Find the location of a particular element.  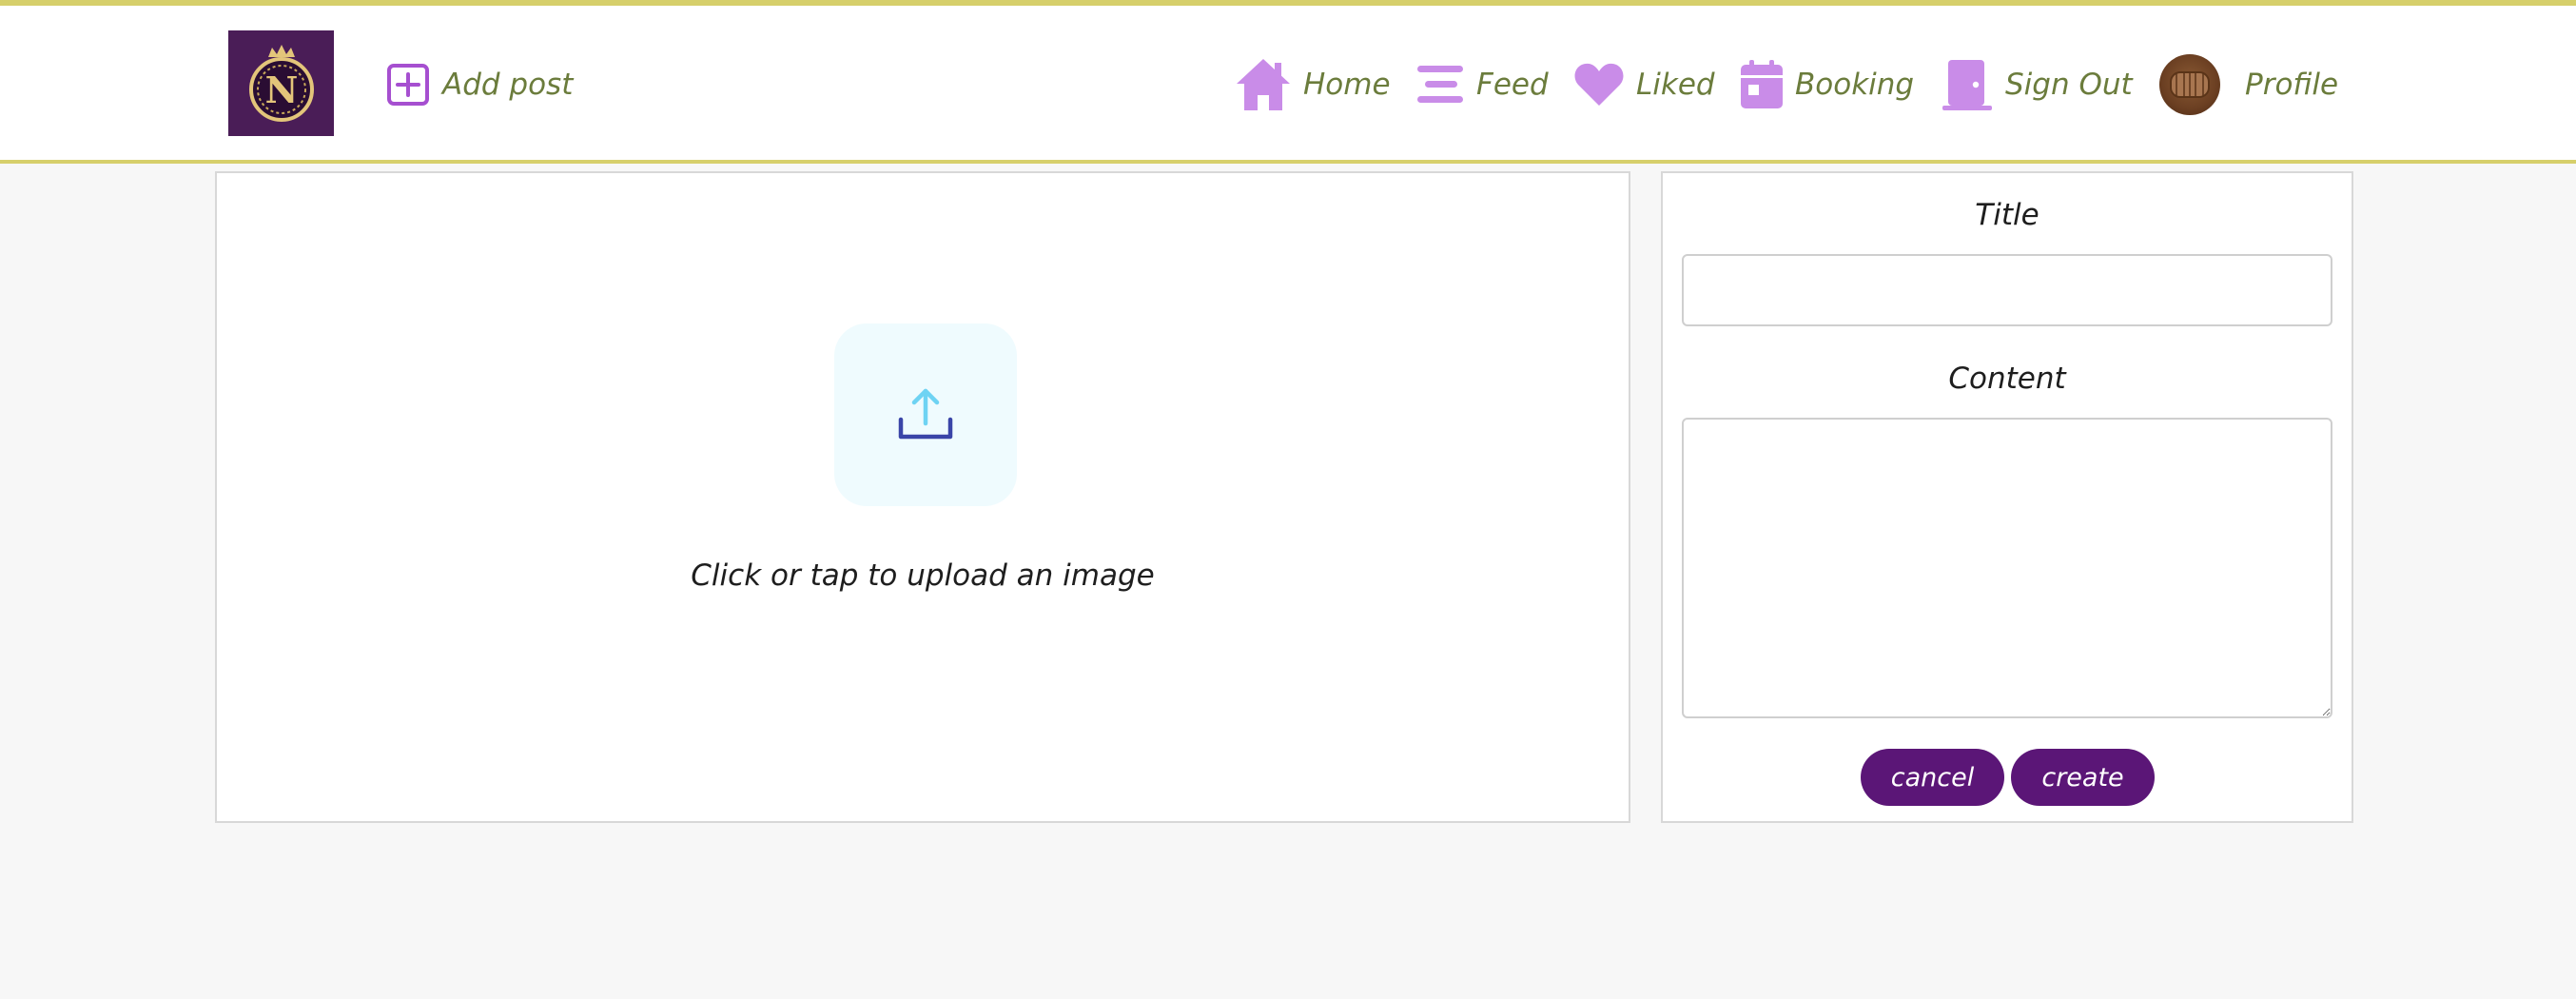

create-button: create is located at coordinates (2083, 777).